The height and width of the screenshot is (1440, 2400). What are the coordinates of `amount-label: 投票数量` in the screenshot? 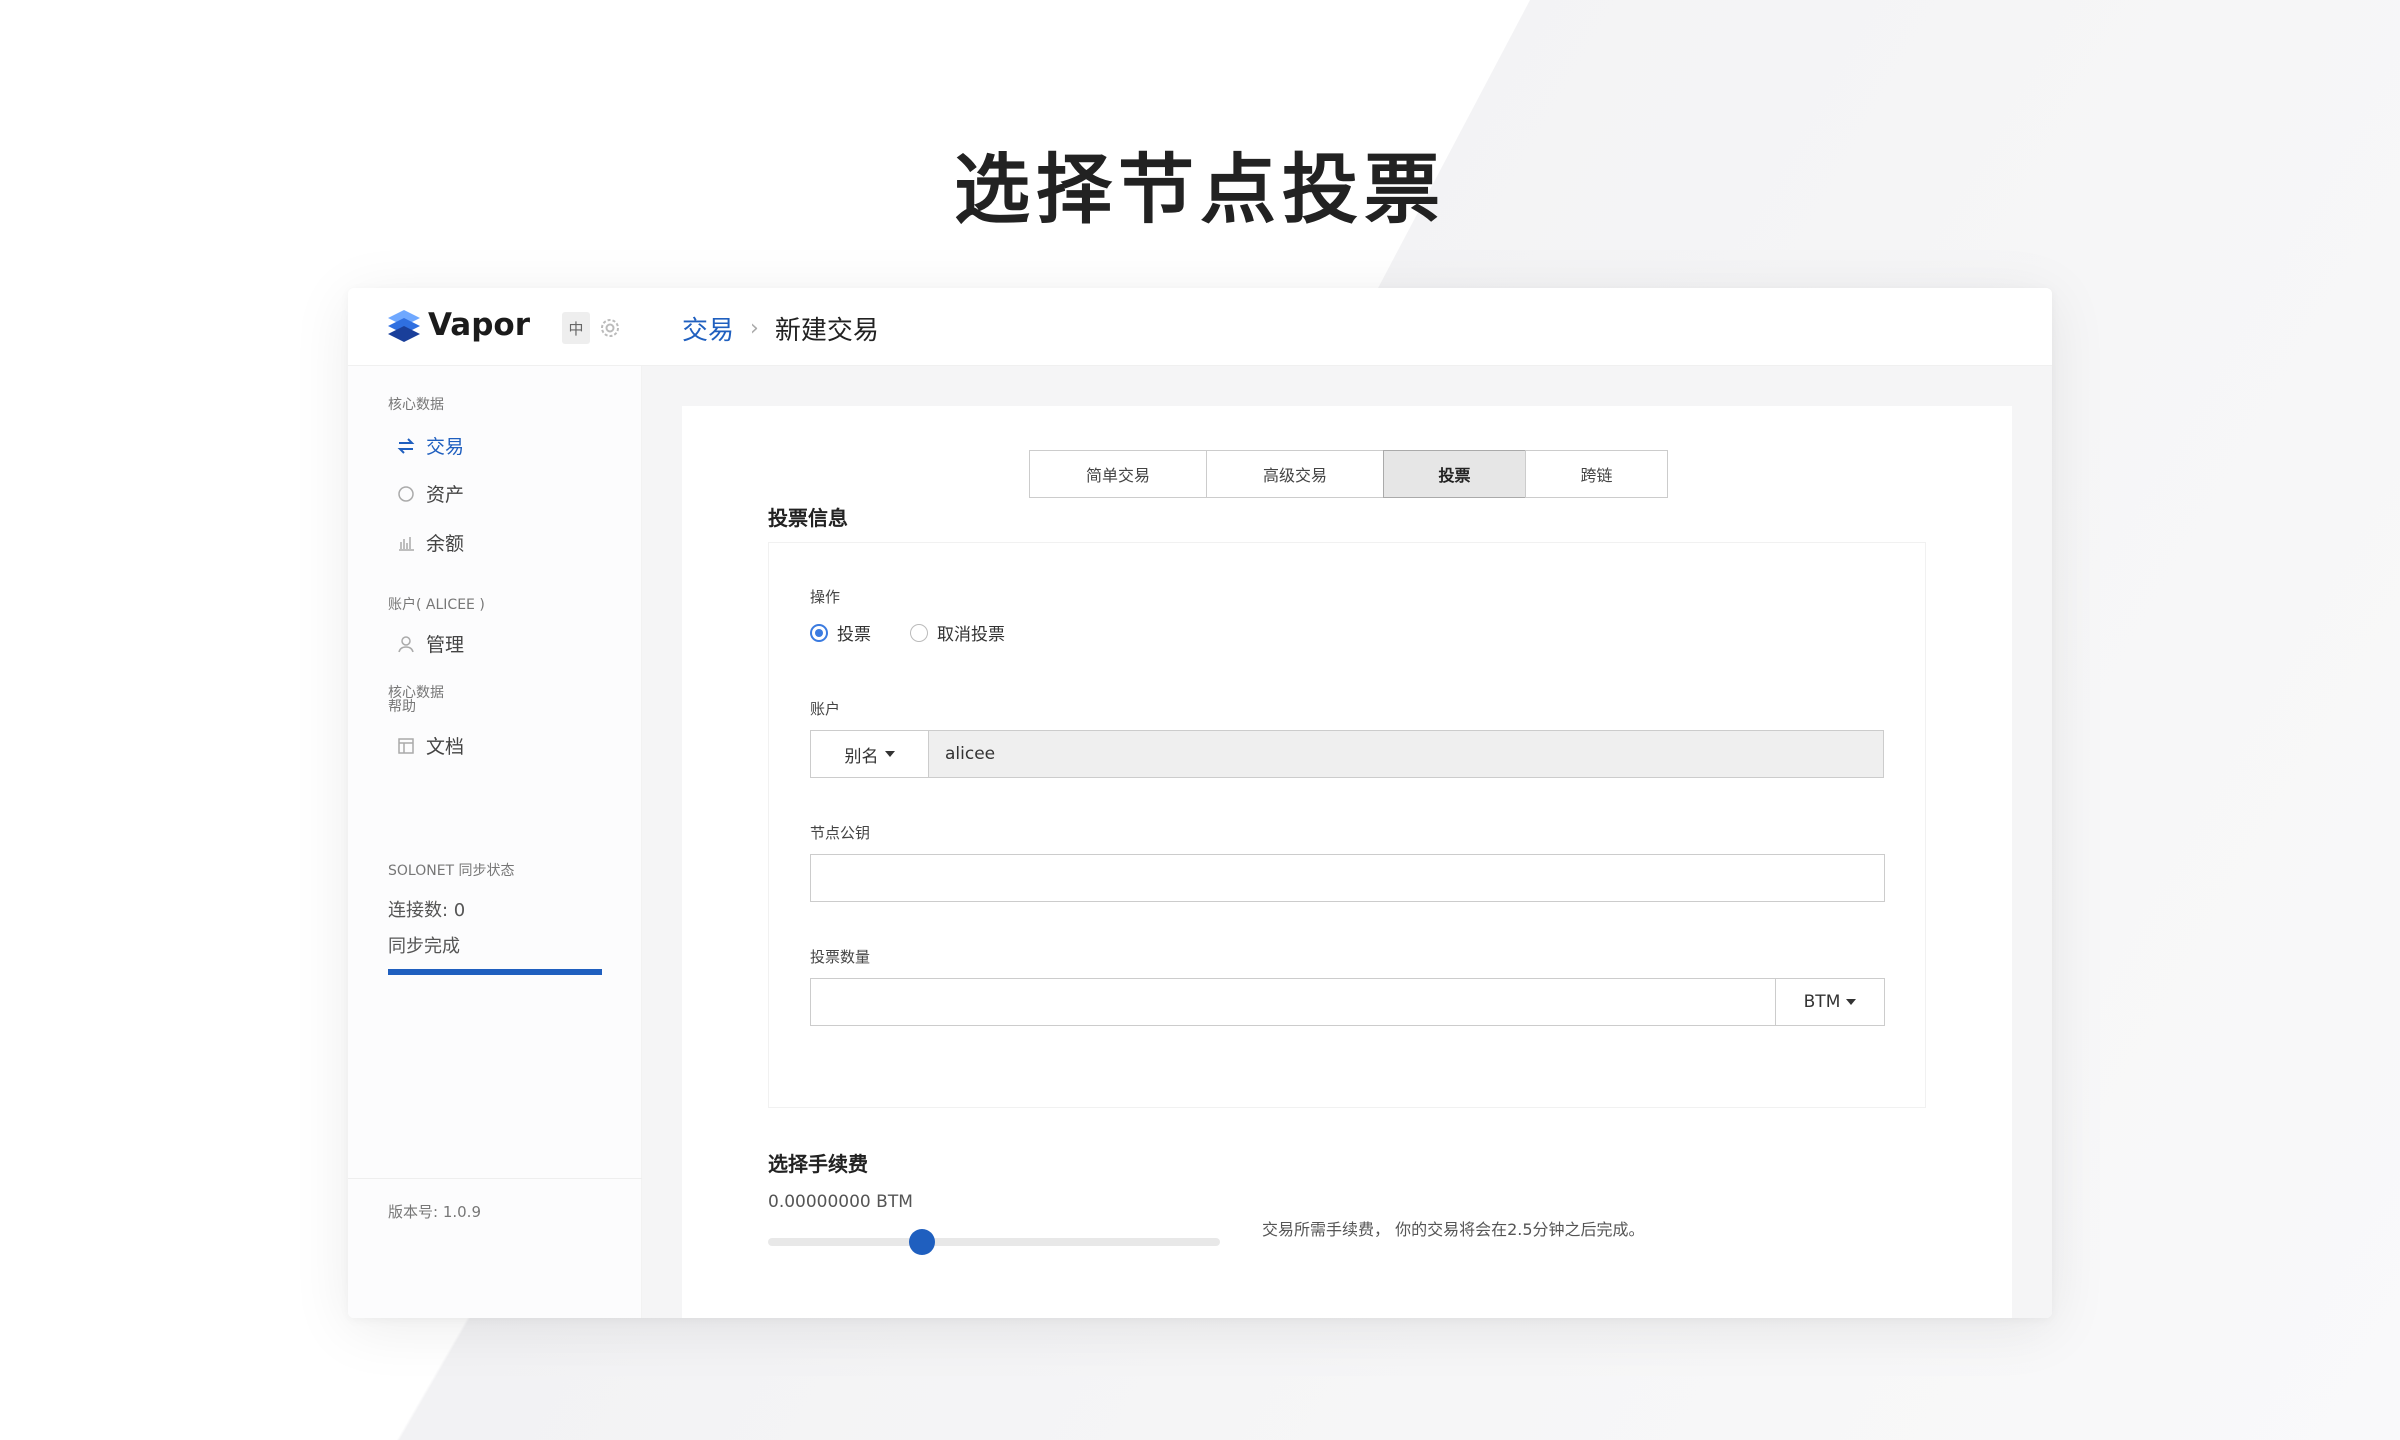 It's located at (840, 957).